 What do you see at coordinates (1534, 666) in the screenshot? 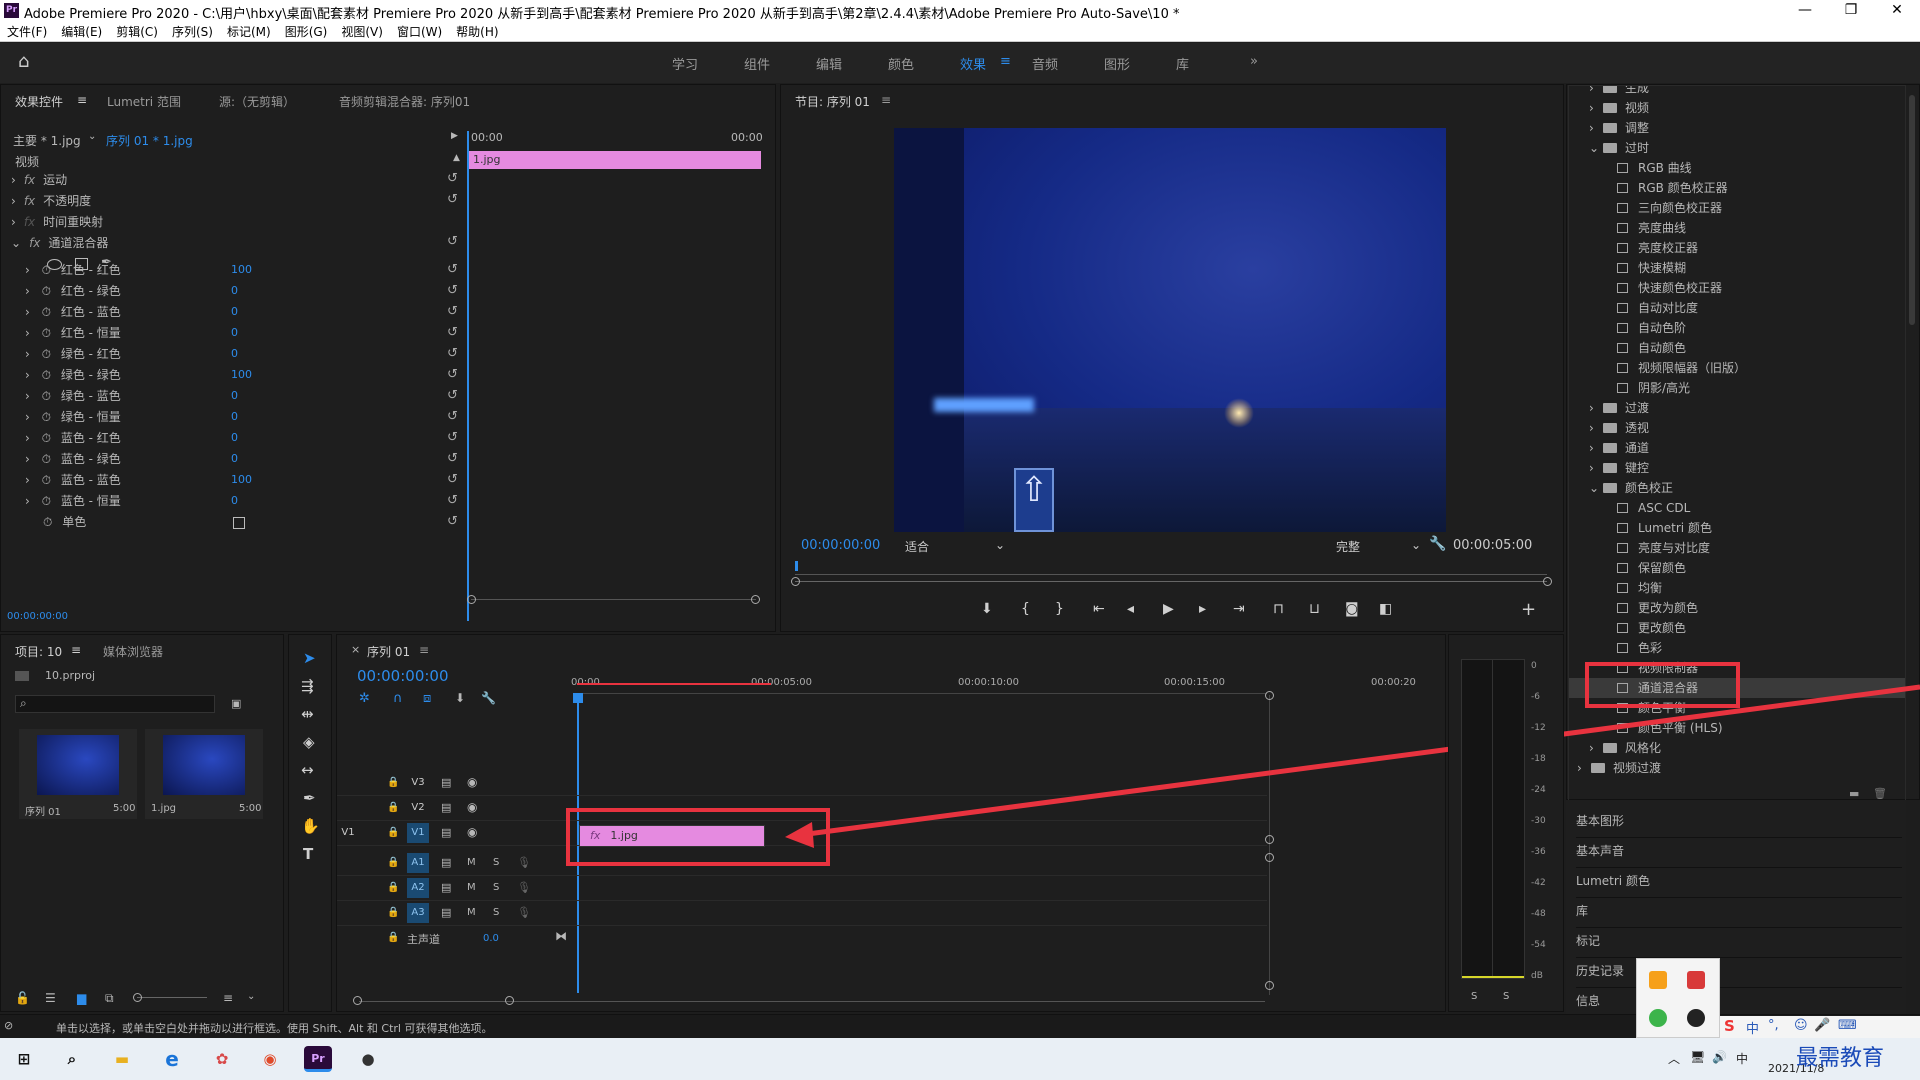
I see `meter-scale-label: 0` at bounding box center [1534, 666].